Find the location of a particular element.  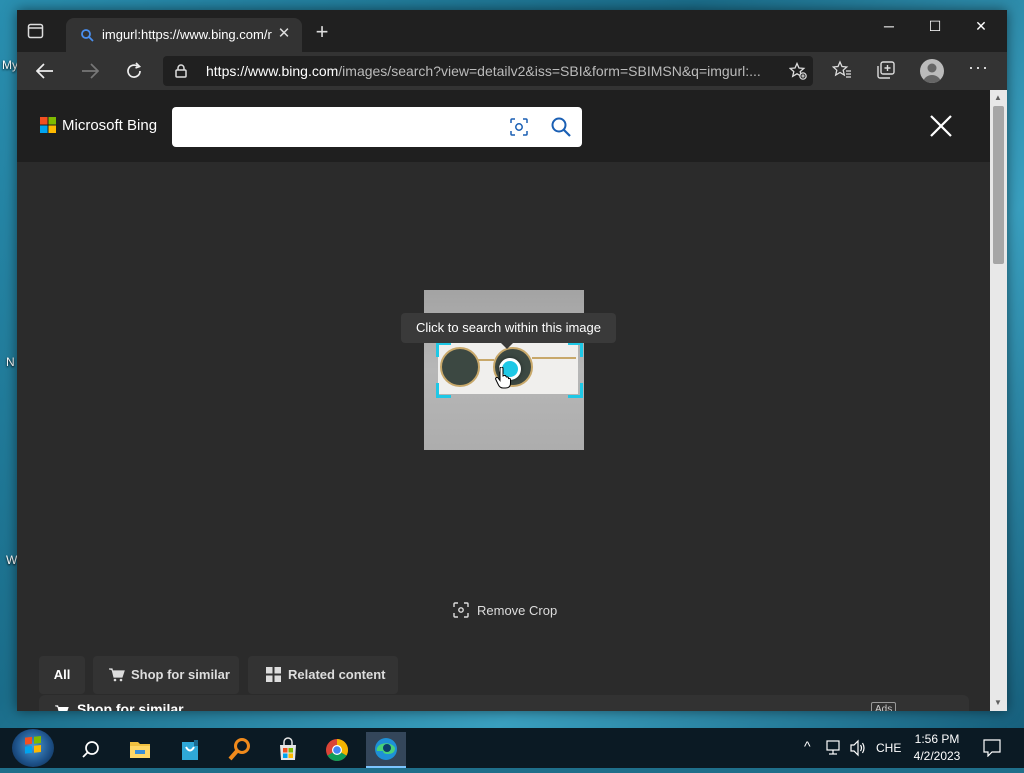

search-app-icon is located at coordinates (239, 750).